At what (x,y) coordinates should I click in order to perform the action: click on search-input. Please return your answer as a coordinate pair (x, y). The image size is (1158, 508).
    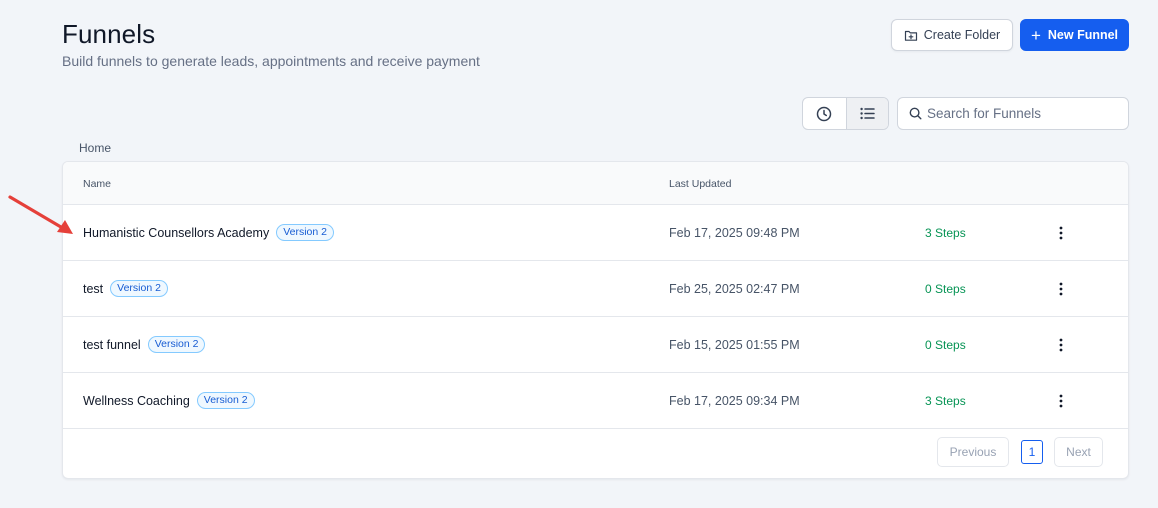
    Looking at the image, I should click on (1022, 113).